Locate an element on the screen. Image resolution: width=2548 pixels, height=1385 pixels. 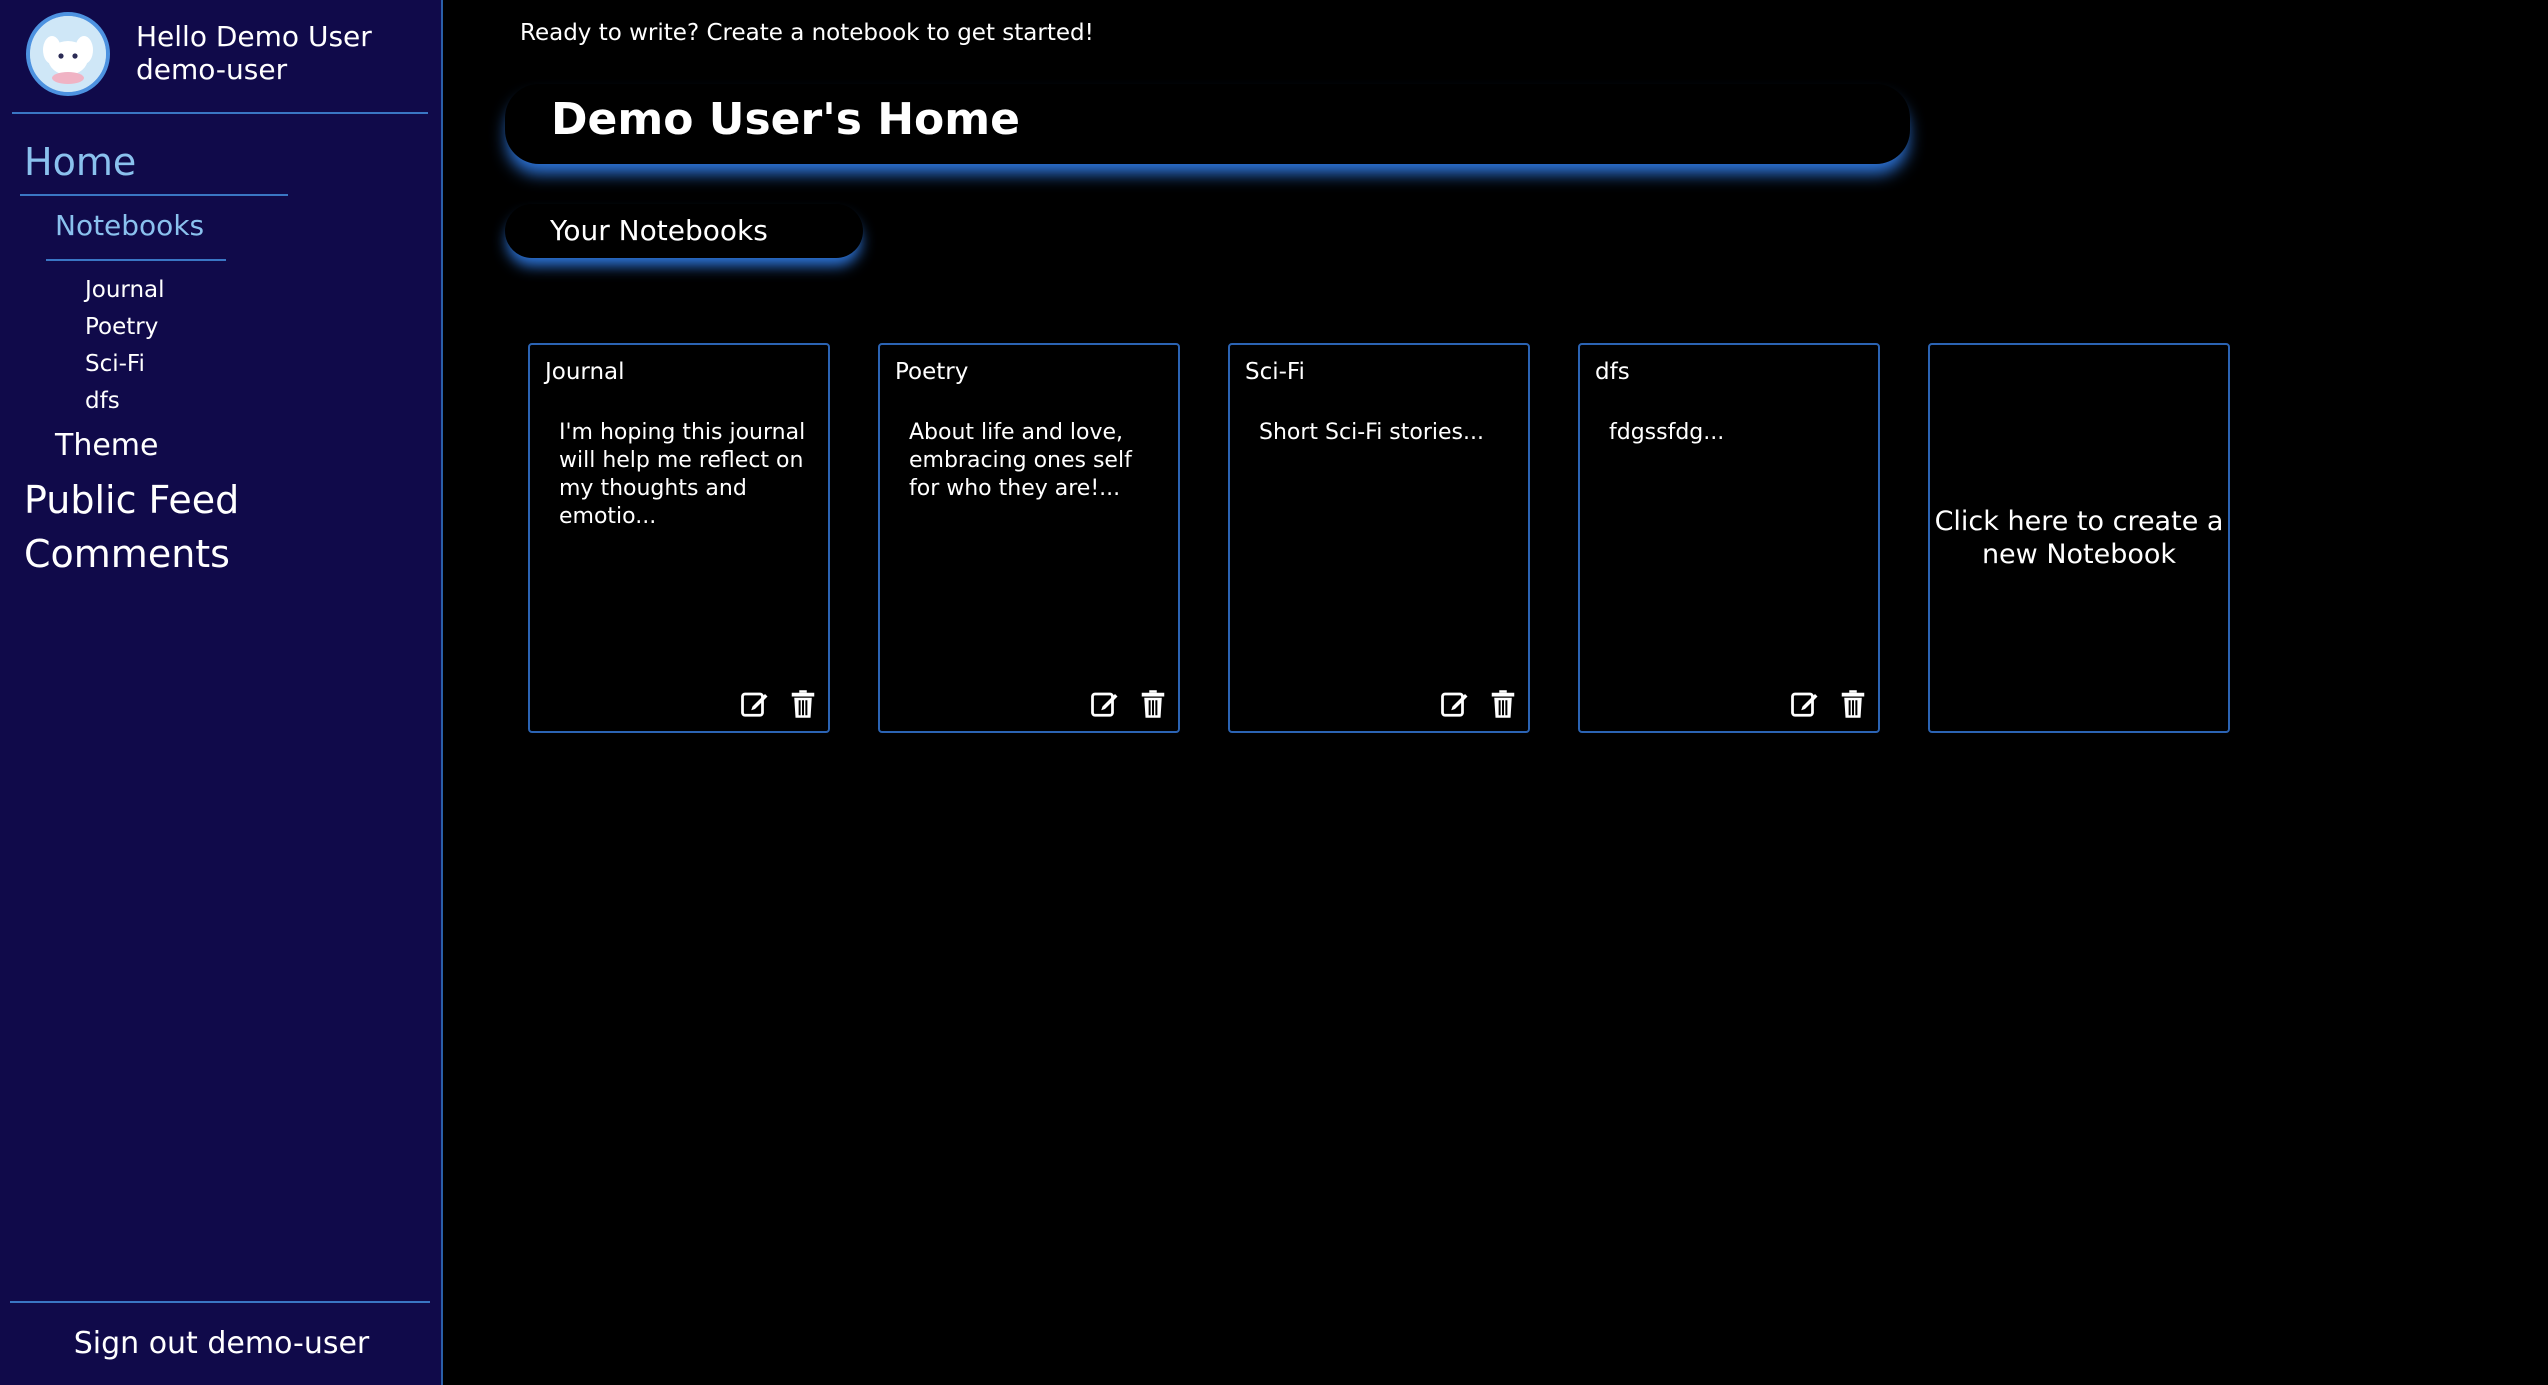
user-header: Hello Demo User demo-user is located at coordinates (227, 62).